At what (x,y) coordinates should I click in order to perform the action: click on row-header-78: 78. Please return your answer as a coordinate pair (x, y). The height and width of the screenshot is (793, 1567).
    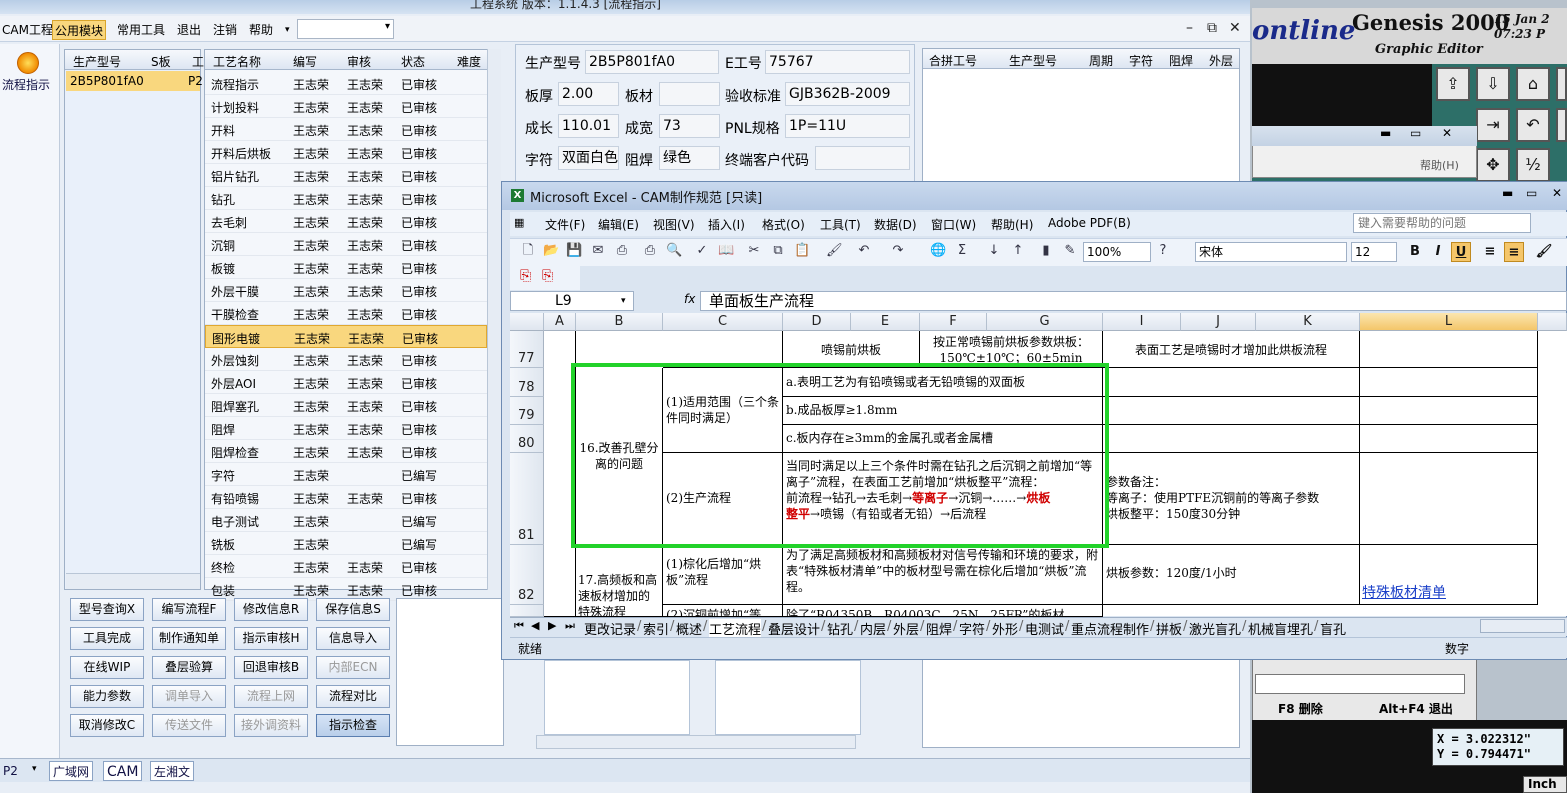
    Looking at the image, I should click on (527, 382).